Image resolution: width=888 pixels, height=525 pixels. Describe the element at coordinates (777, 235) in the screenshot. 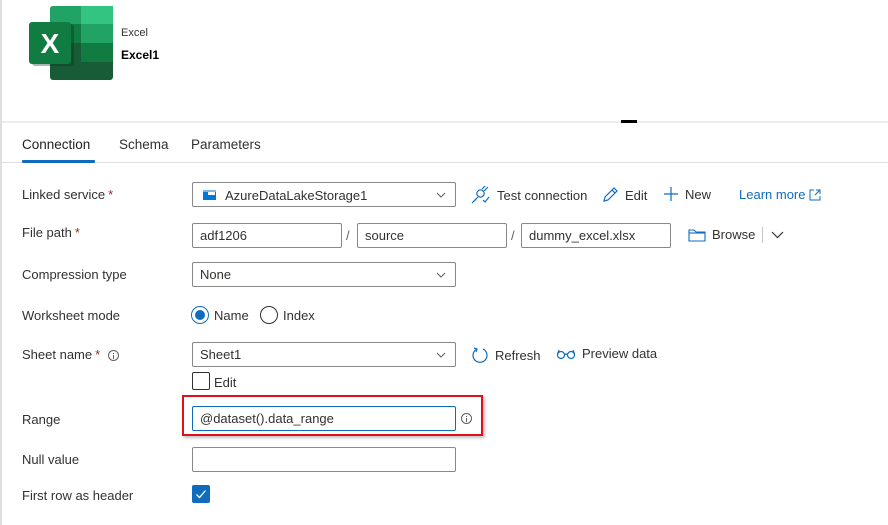

I see `browse-options-chevron-icon` at that location.